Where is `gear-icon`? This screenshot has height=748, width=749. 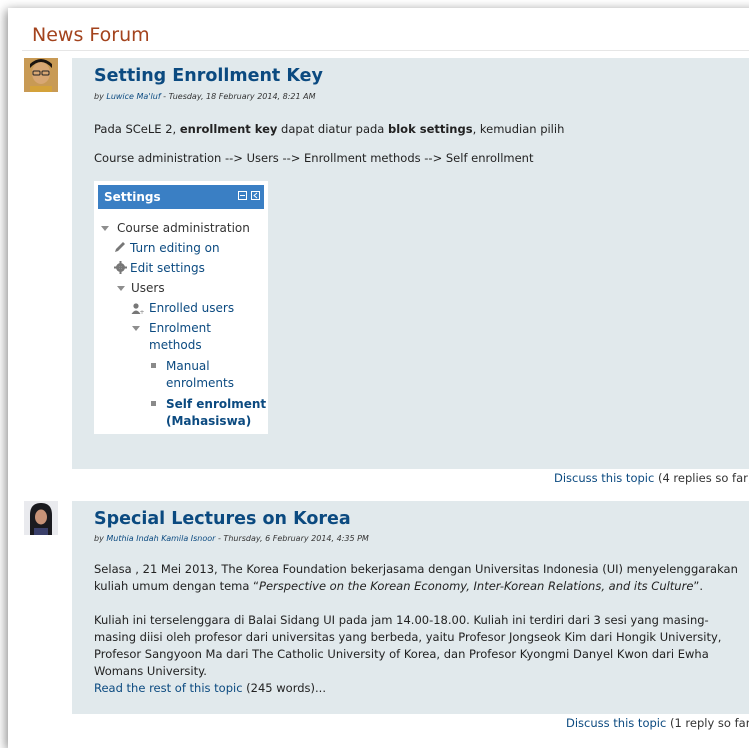 gear-icon is located at coordinates (120, 267).